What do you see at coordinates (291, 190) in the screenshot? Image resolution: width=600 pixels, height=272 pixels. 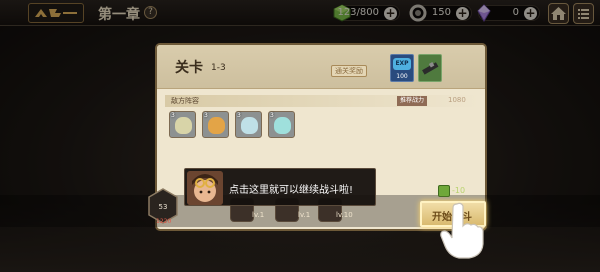 I see `tutorial-text: 点击这里就可以继续战斗啦!` at bounding box center [291, 190].